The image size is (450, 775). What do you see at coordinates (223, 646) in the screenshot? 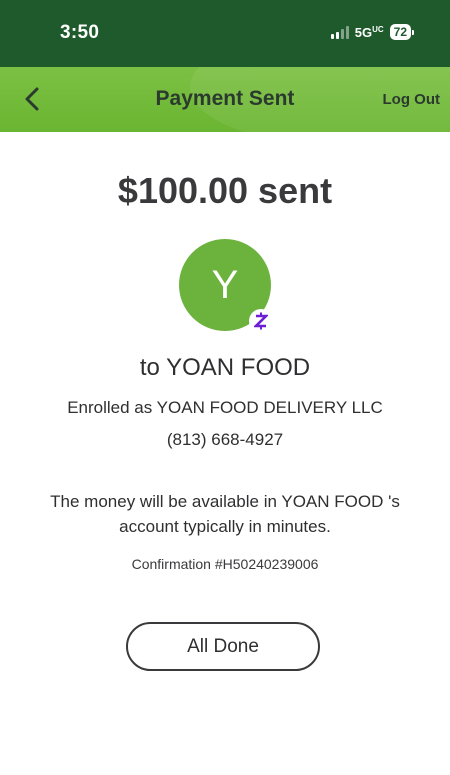
I see `all-done-button: All Done` at bounding box center [223, 646].